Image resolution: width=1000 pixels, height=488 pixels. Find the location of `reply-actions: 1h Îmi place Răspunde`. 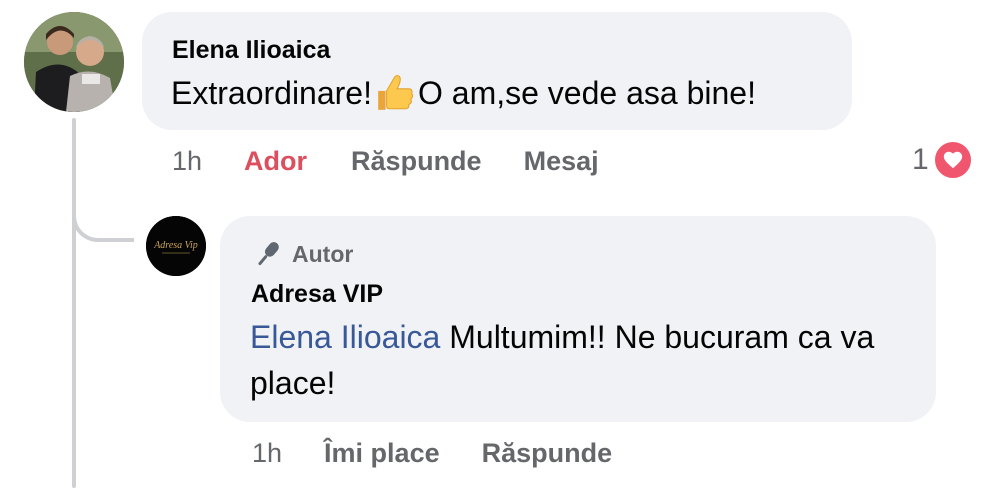

reply-actions: 1h Îmi place Răspunde is located at coordinates (453, 453).